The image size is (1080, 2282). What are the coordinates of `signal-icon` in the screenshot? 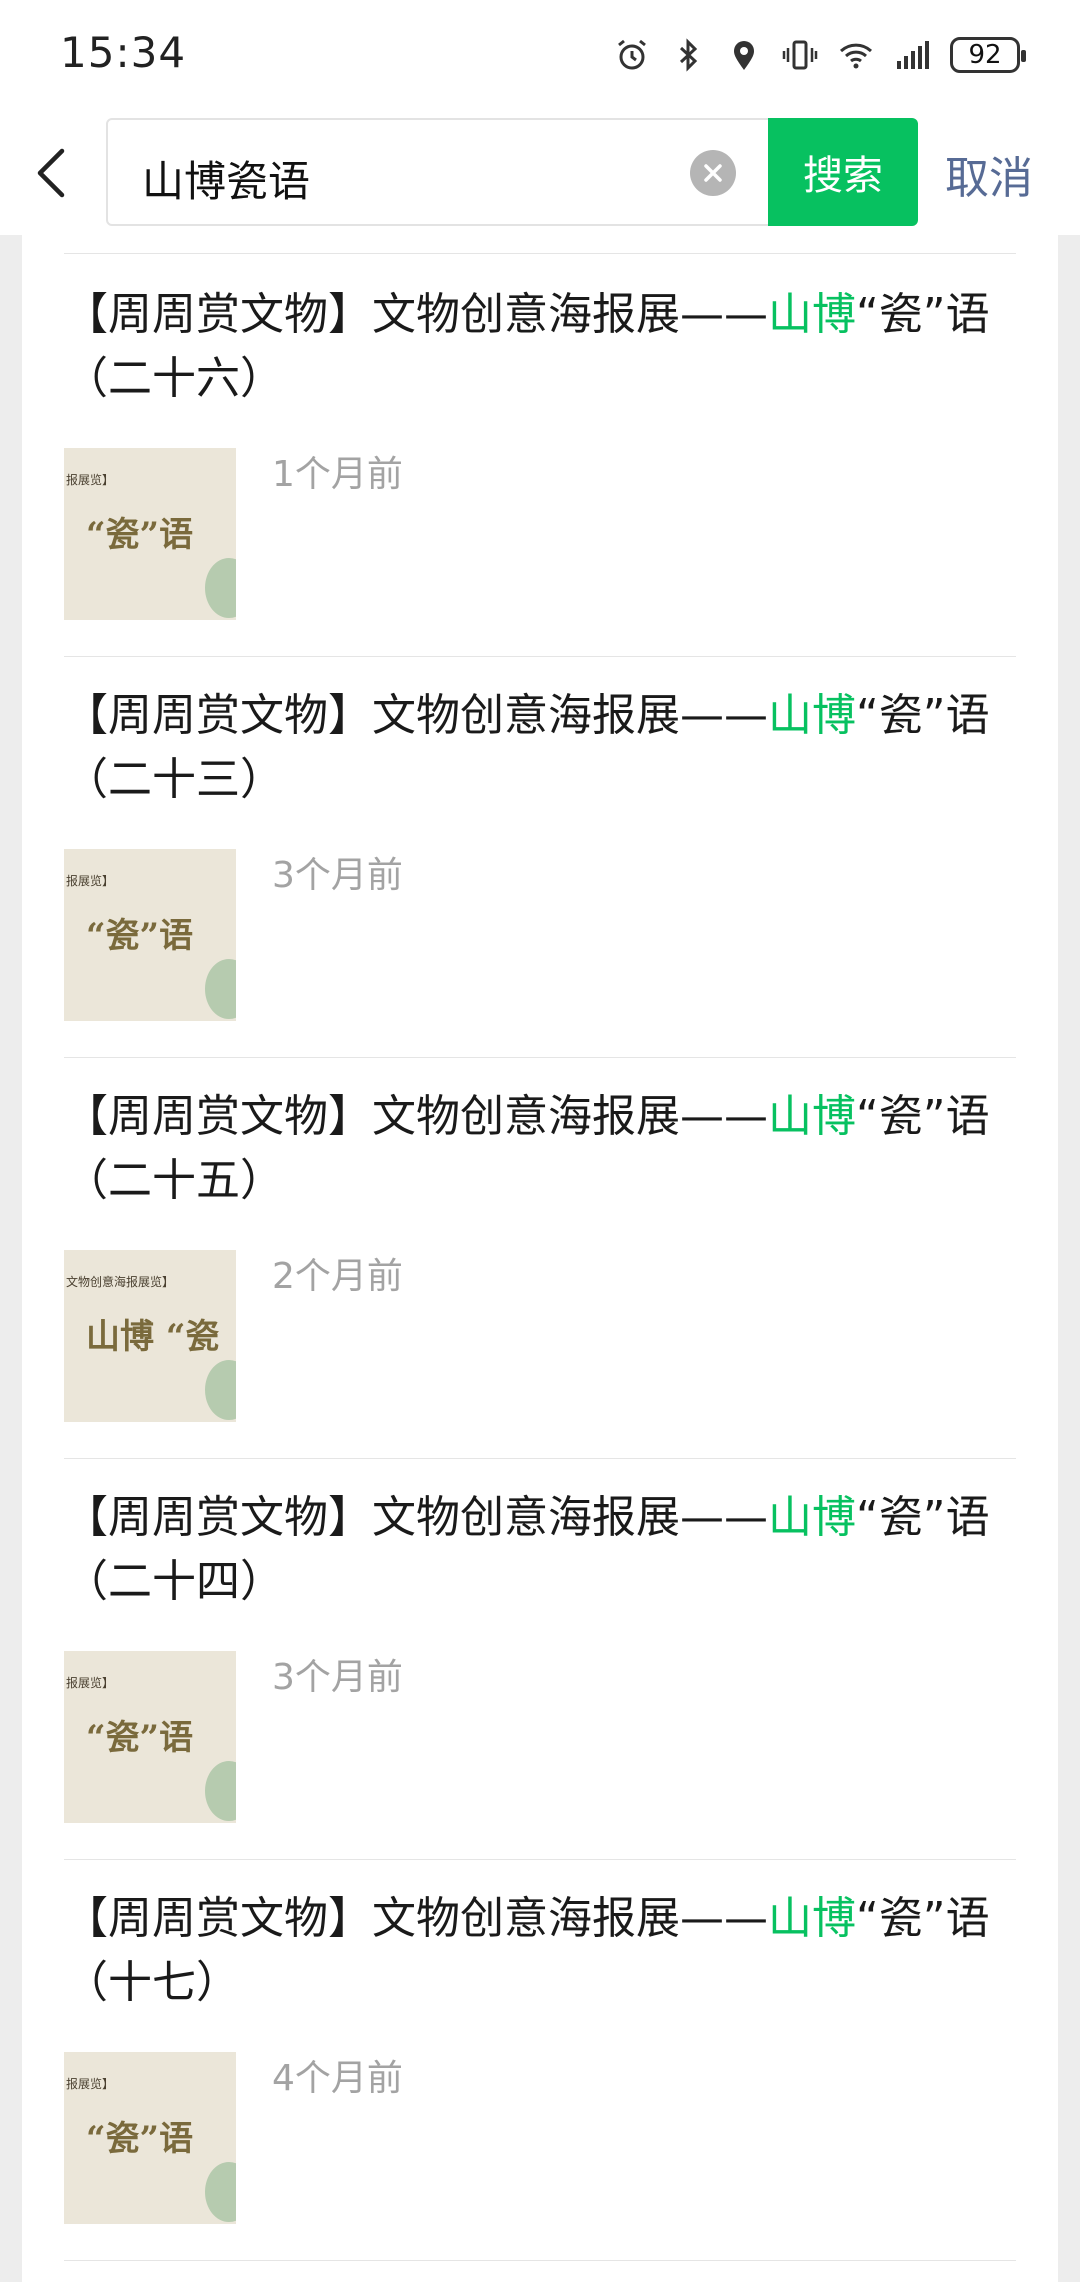 It's located at (913, 55).